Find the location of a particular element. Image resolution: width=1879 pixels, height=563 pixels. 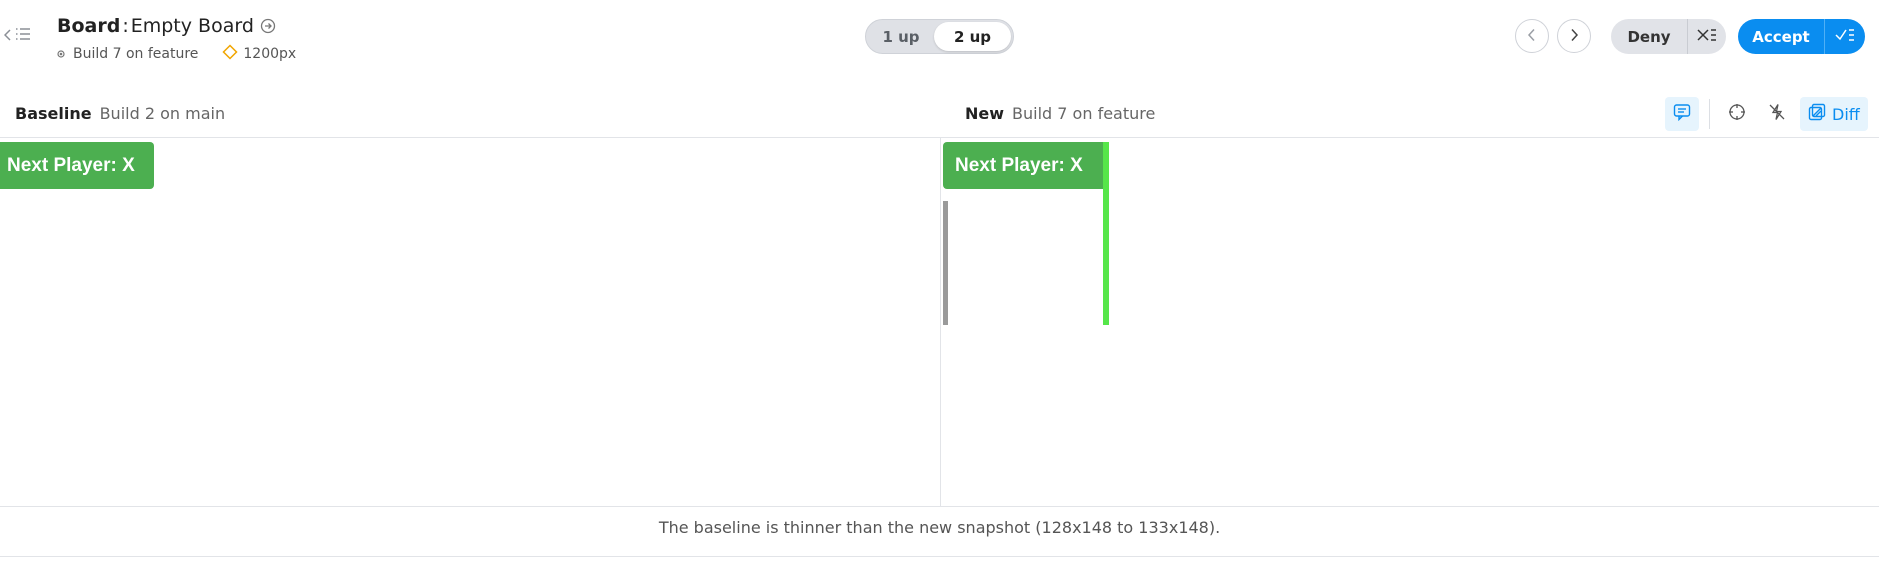

accept-menu-button is located at coordinates (1844, 36).